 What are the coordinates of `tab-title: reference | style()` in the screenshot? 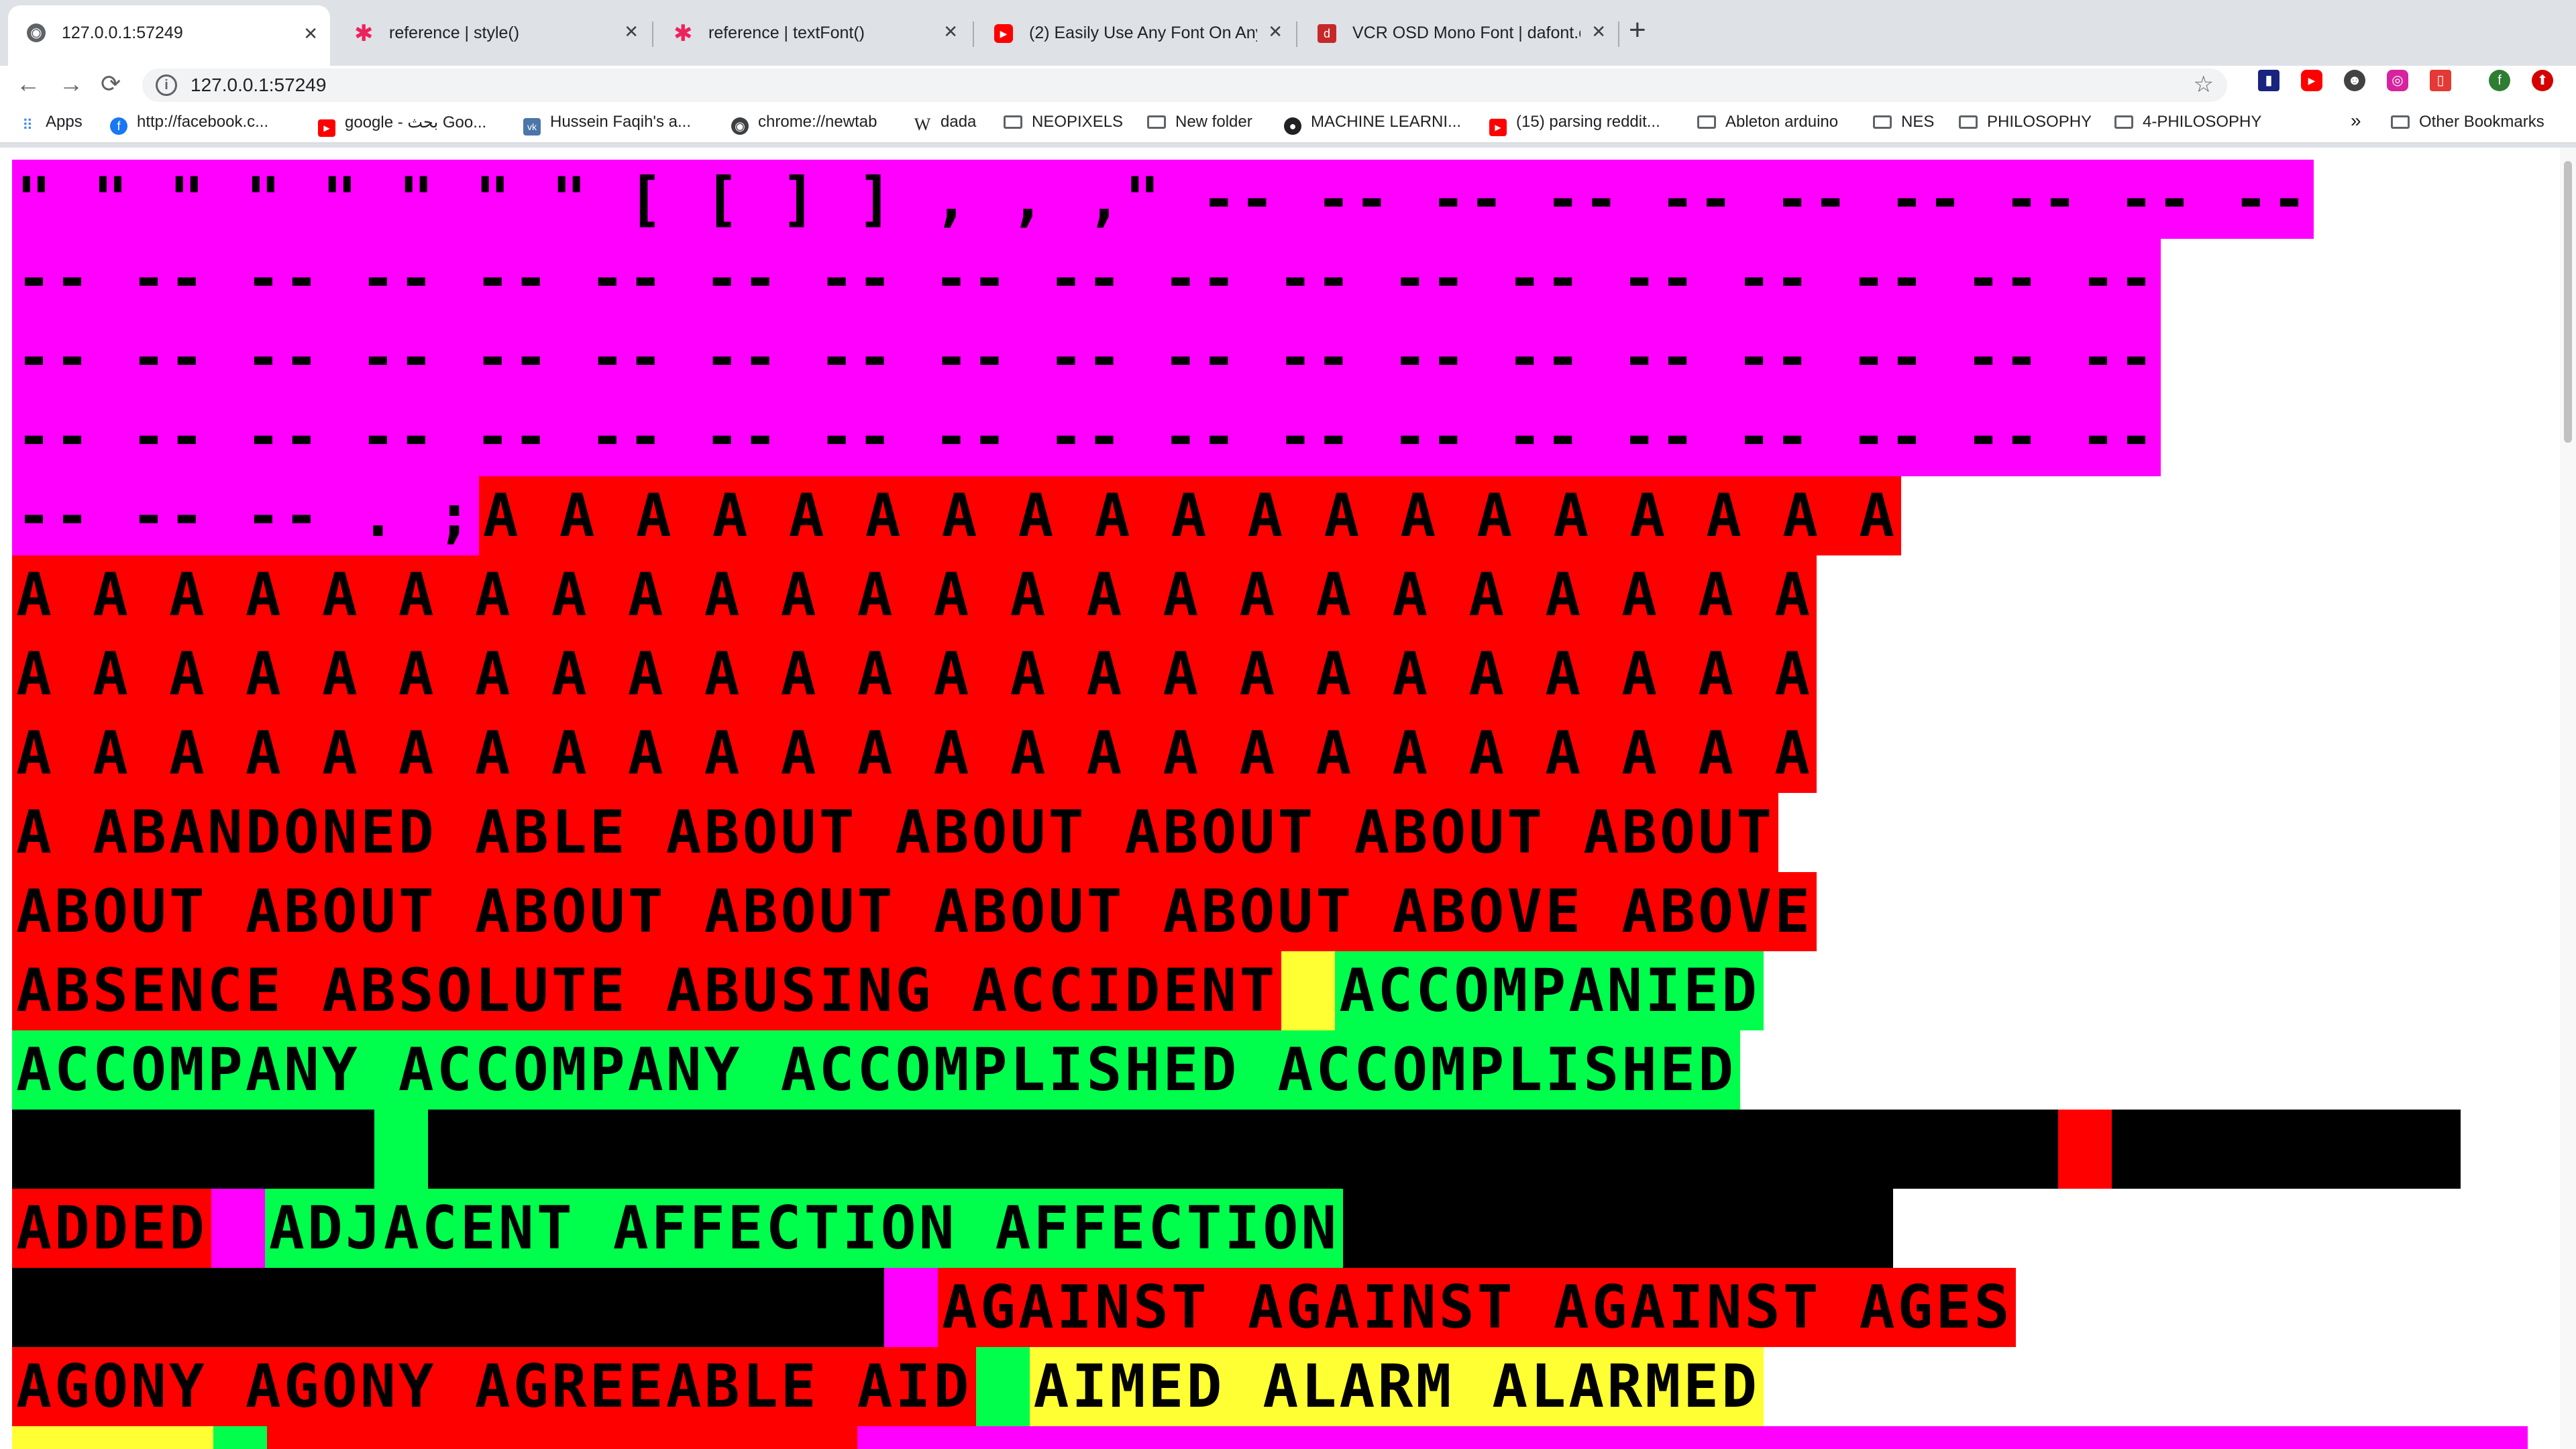 It's located at (454, 32).